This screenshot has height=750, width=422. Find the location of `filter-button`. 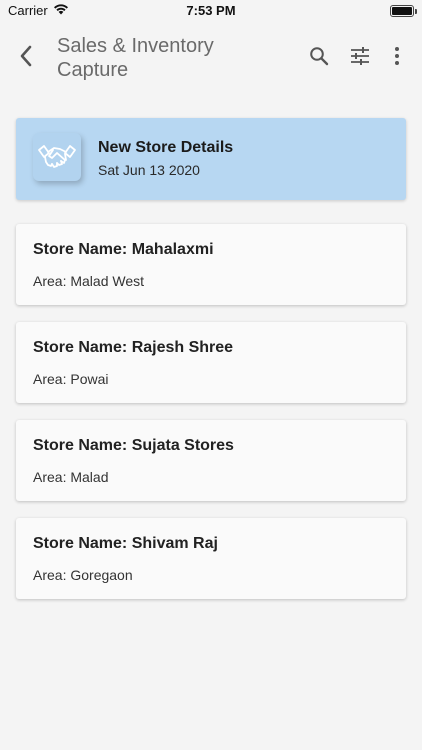

filter-button is located at coordinates (360, 58).